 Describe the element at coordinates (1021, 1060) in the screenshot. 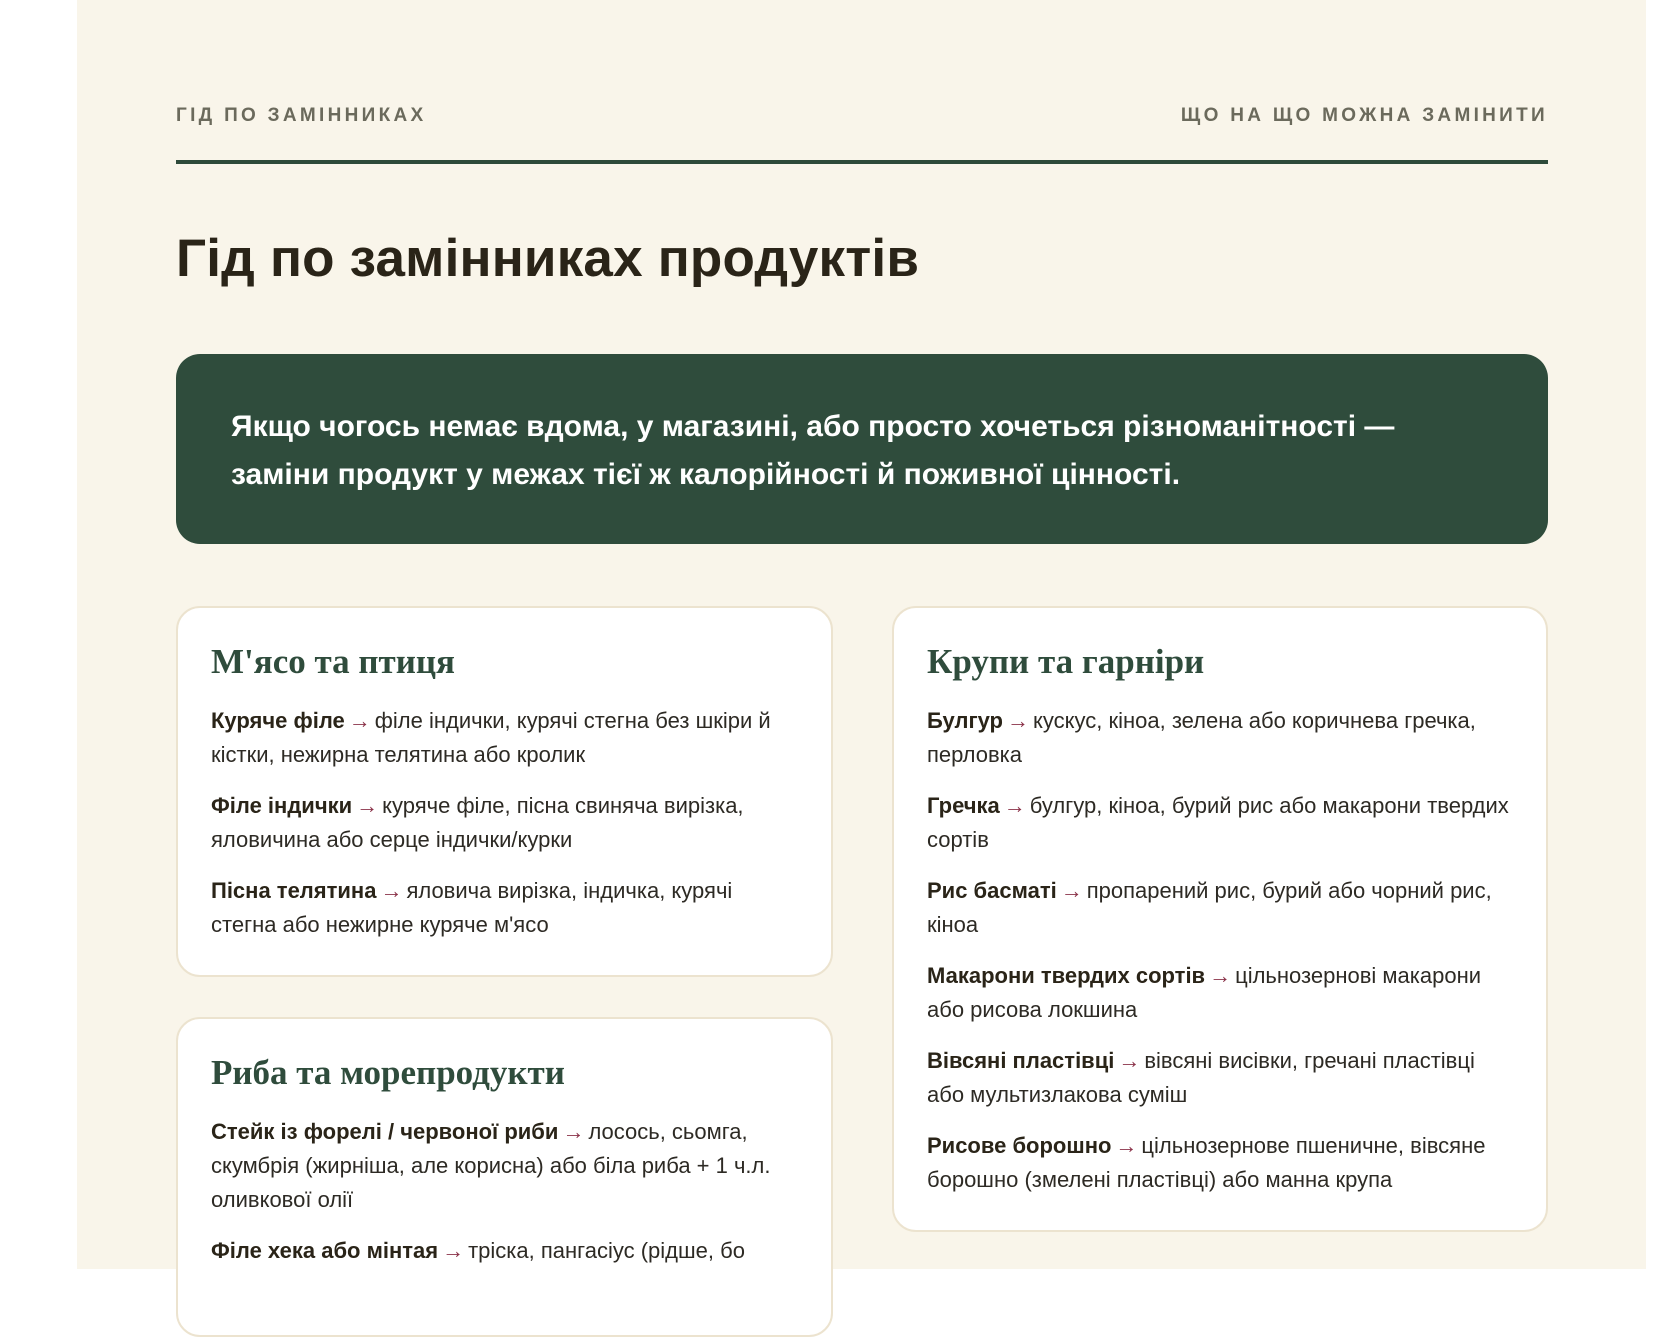

I see `product-name: Вівсяні пластівці` at that location.